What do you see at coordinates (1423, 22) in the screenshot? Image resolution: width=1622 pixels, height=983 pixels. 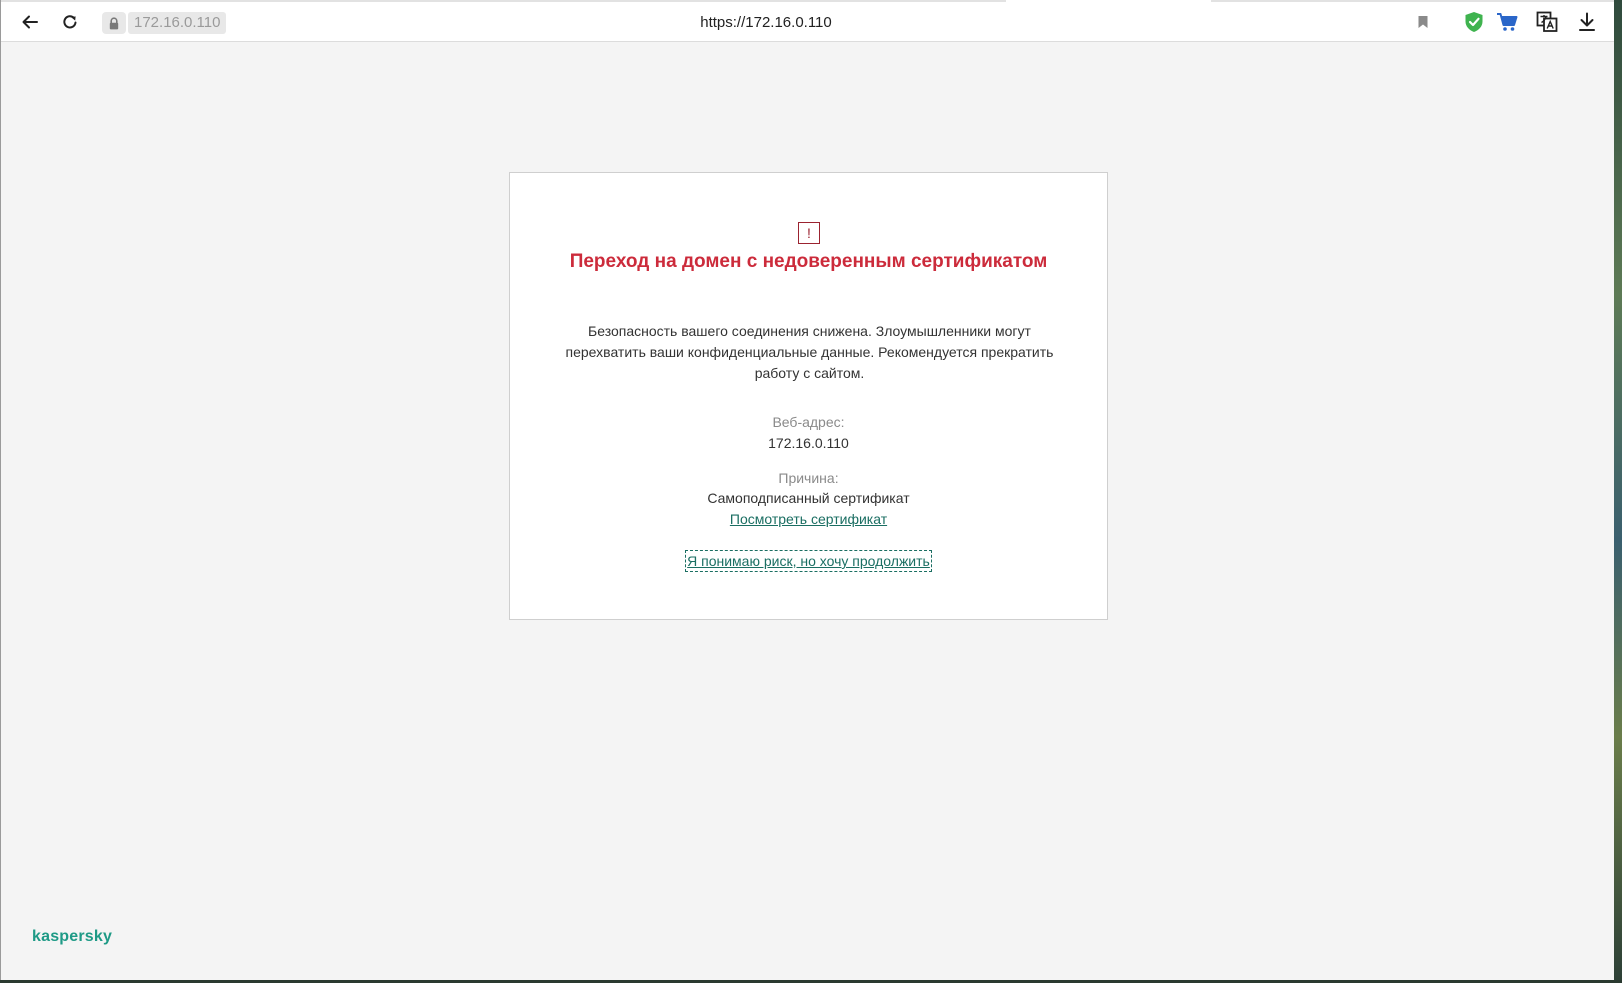 I see `bookmark-icon` at bounding box center [1423, 22].